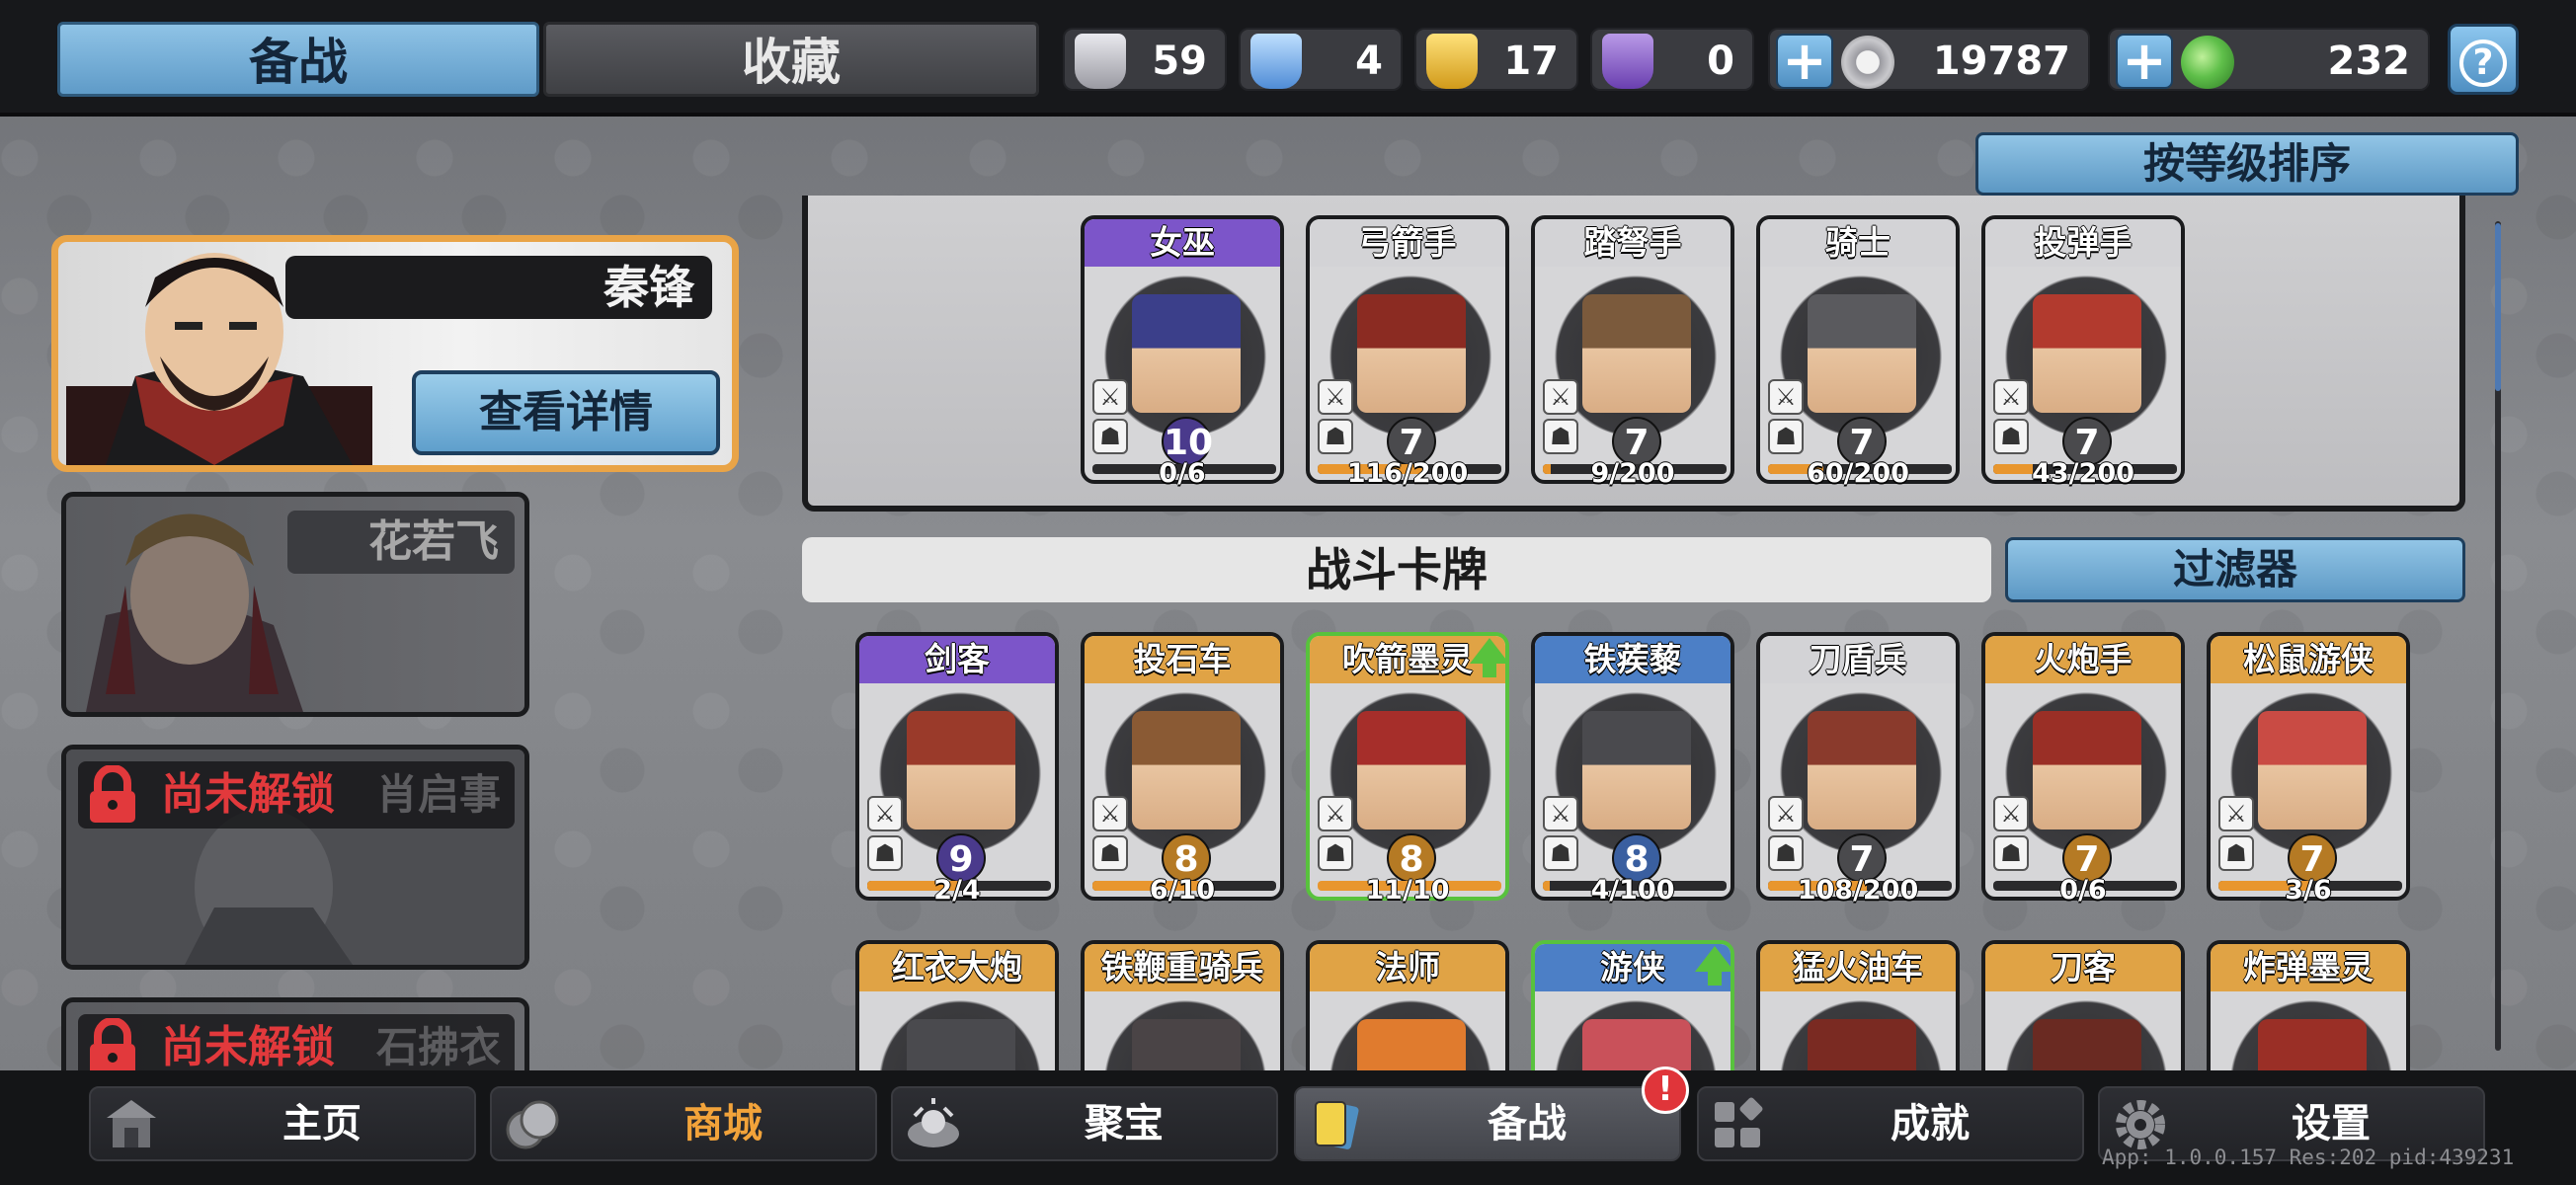 The height and width of the screenshot is (1185, 2576). I want to click on card-title: 猛火油车, so click(1858, 968).